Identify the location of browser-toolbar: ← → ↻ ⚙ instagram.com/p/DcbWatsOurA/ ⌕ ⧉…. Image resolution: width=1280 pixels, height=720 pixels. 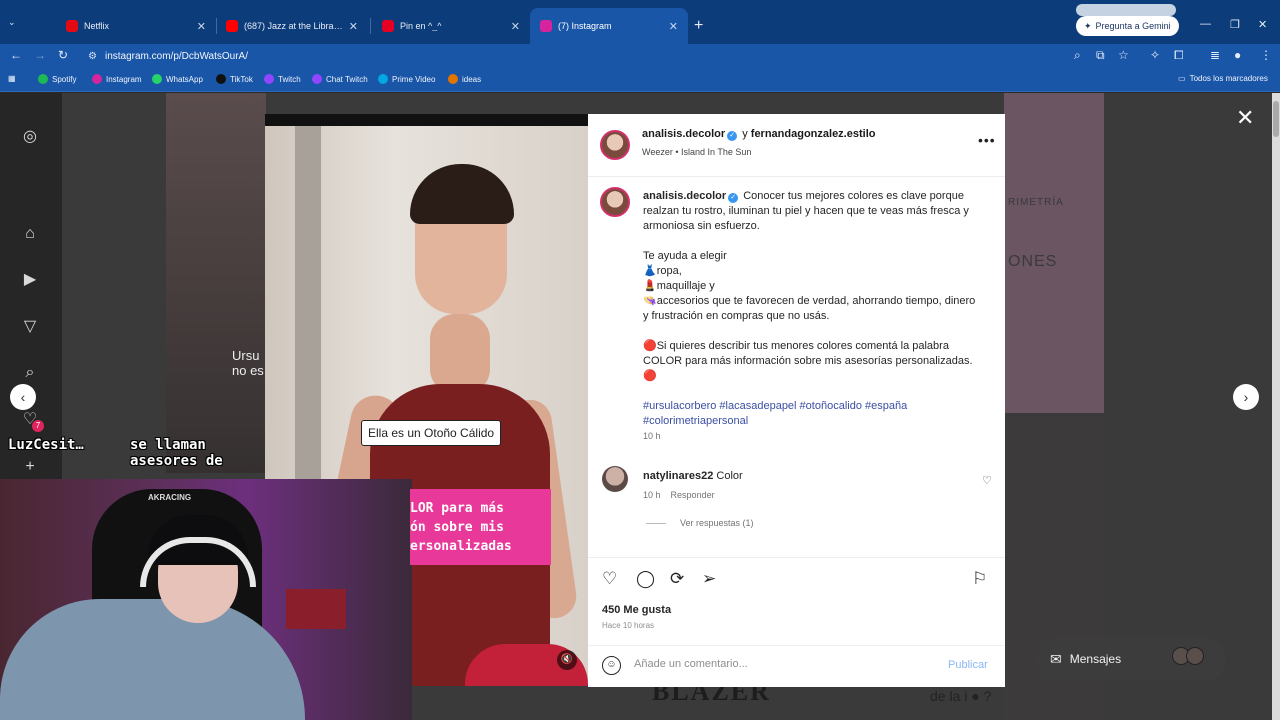
(640, 56).